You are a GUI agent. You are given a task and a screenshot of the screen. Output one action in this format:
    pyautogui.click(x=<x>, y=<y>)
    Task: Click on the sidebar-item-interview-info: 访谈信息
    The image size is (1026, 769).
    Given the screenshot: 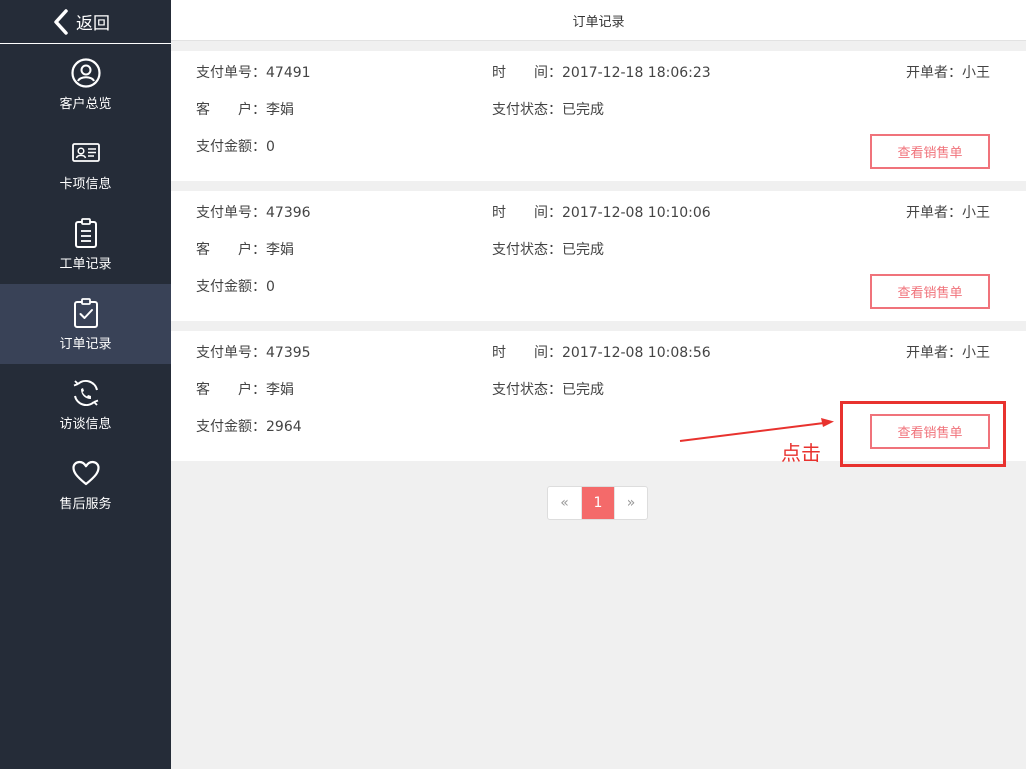 What is the action you would take?
    pyautogui.click(x=85, y=404)
    